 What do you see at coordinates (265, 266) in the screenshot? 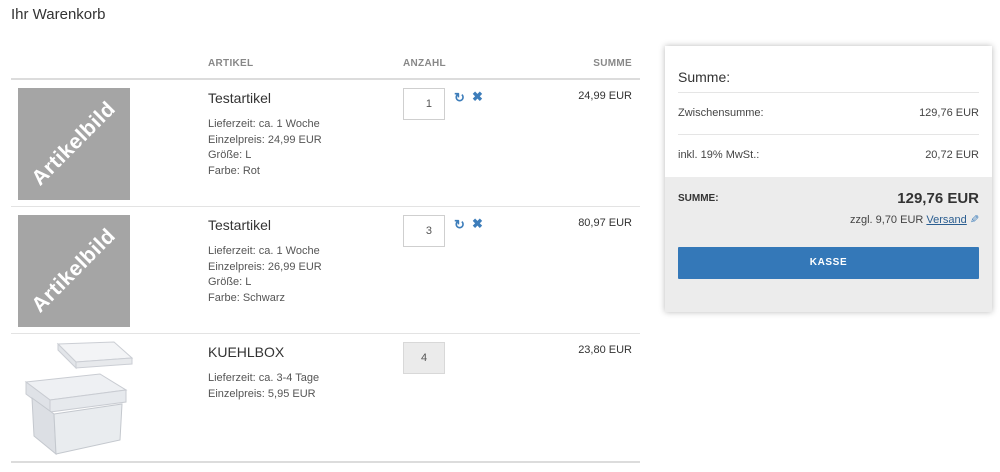
I see `unit-price: Einzelpreis: 26,99 EUR` at bounding box center [265, 266].